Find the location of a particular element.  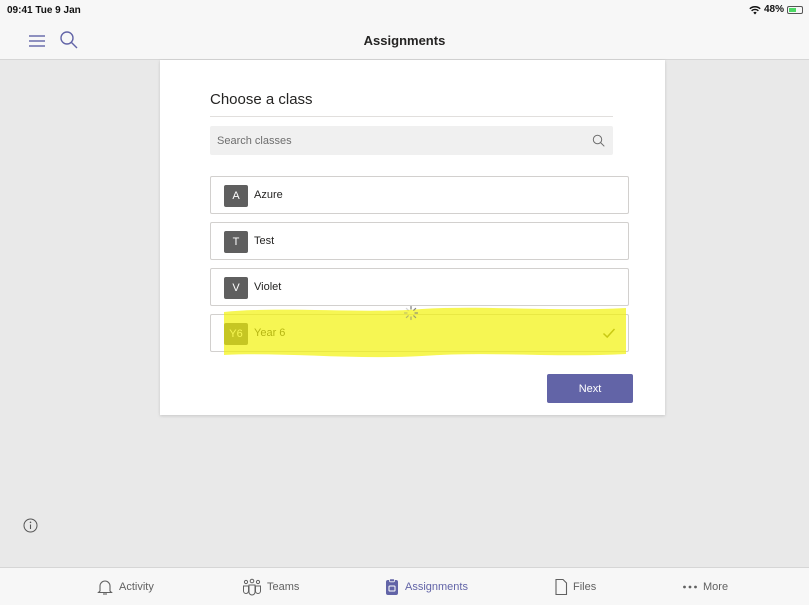

class-row-test: T Test is located at coordinates (419, 241).